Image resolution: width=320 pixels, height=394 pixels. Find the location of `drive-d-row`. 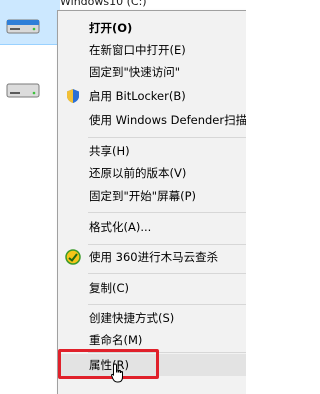

drive-d-row is located at coordinates (30, 92).